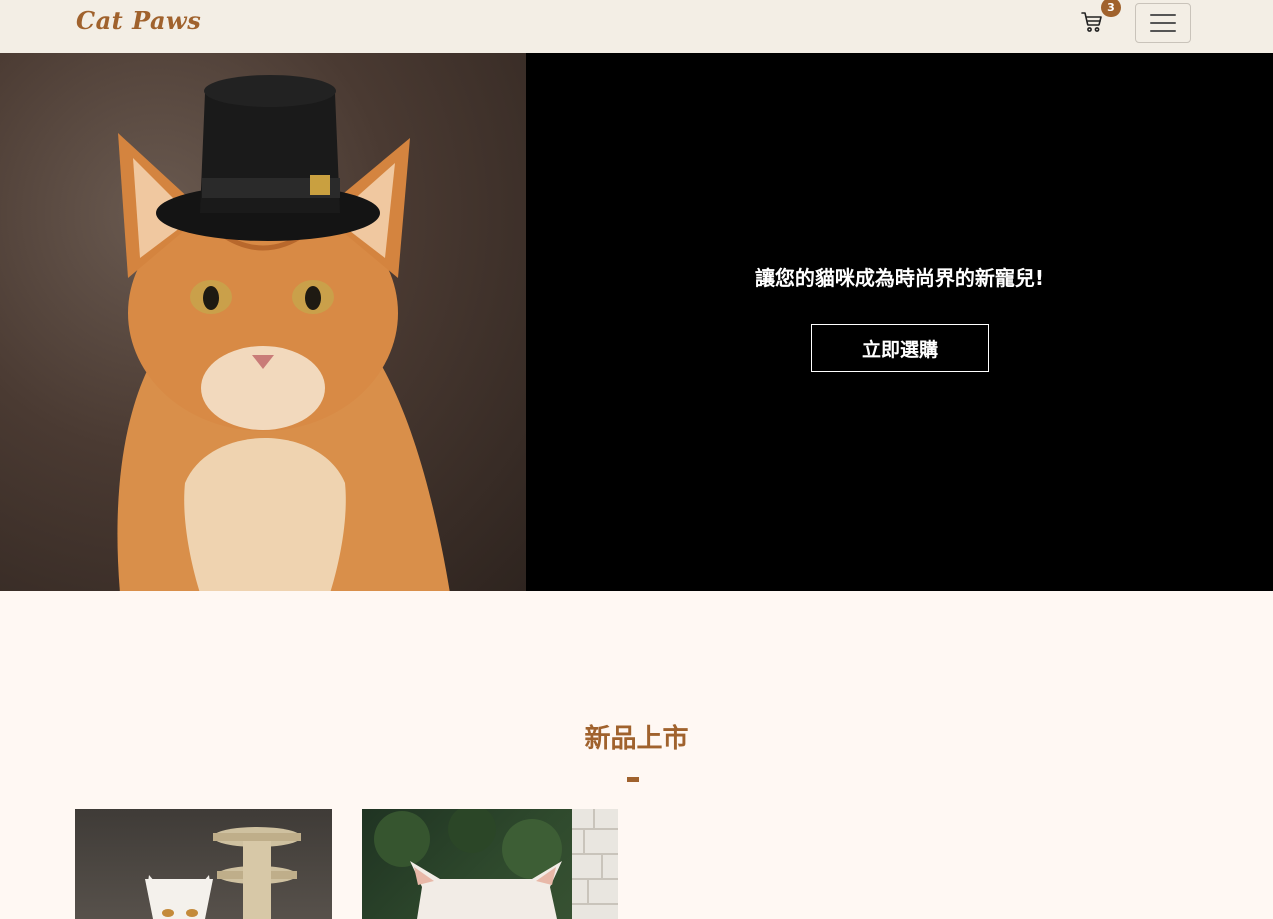  Describe the element at coordinates (496, 864) in the screenshot. I see `product-image-cat-garden` at that location.